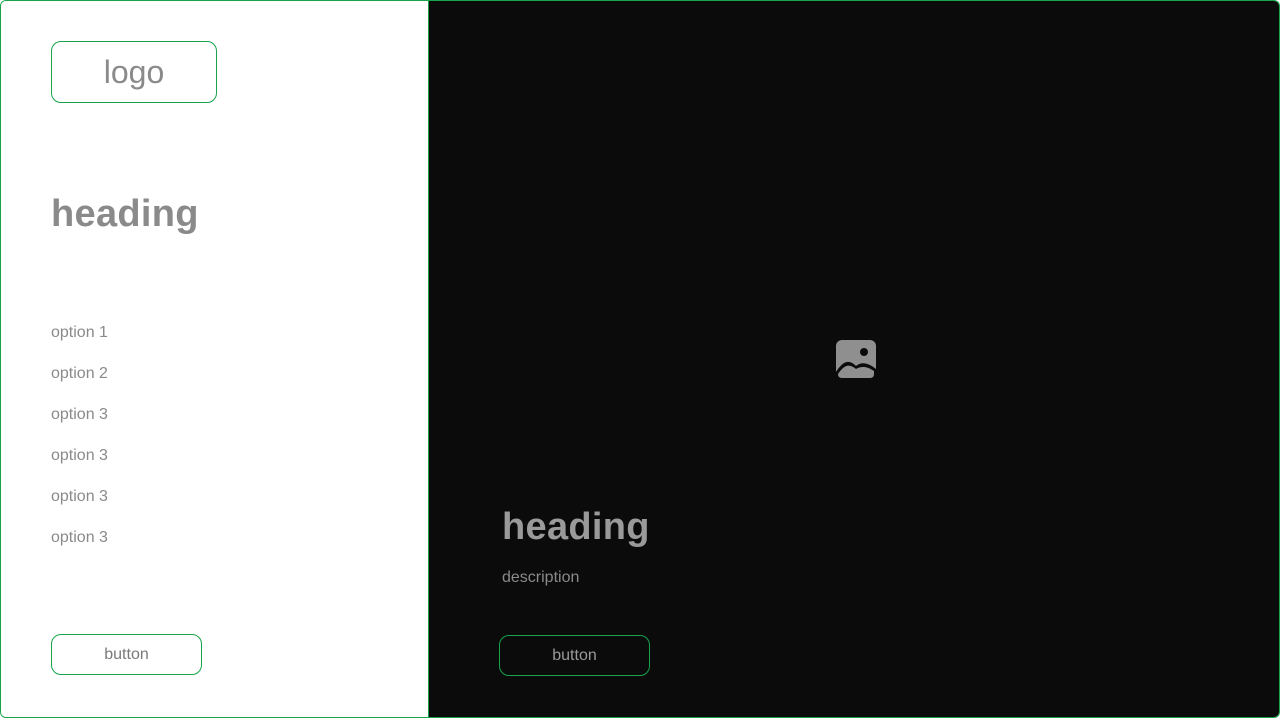 This screenshot has height=718, width=1280. I want to click on hero-button: button, so click(574, 655).